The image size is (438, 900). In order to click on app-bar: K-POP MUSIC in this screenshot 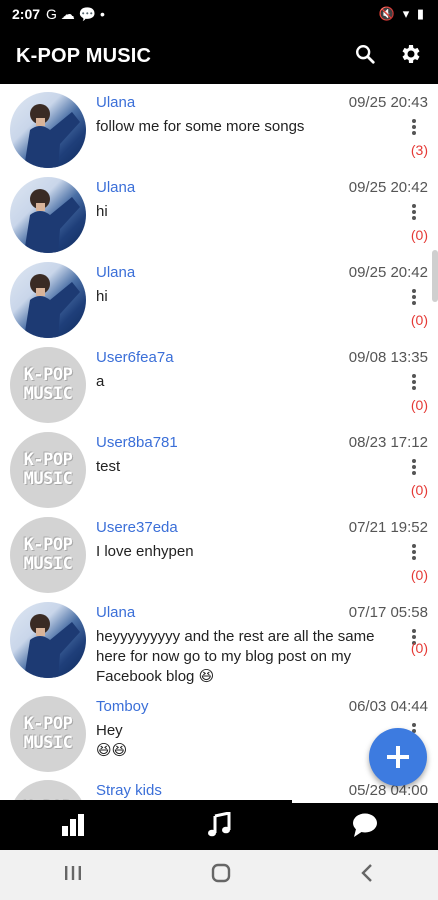, I will do `click(219, 56)`.